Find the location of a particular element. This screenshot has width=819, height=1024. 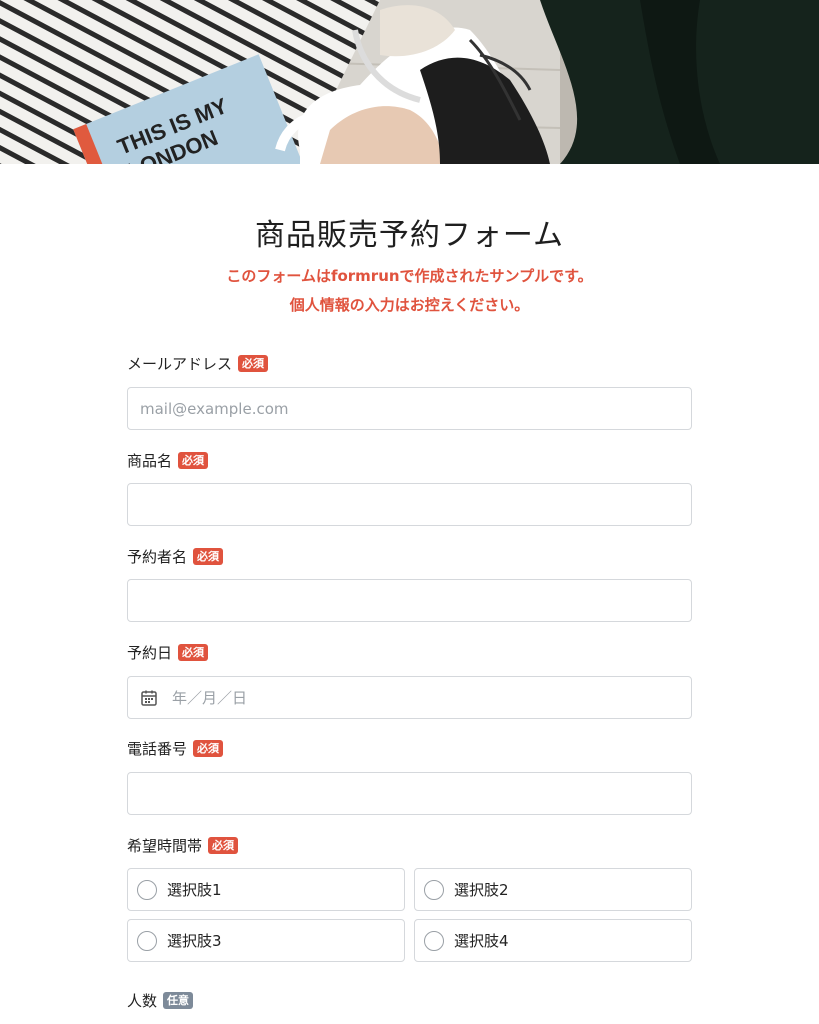

form-title: 商品販売予約フォーム is located at coordinates (409, 235).